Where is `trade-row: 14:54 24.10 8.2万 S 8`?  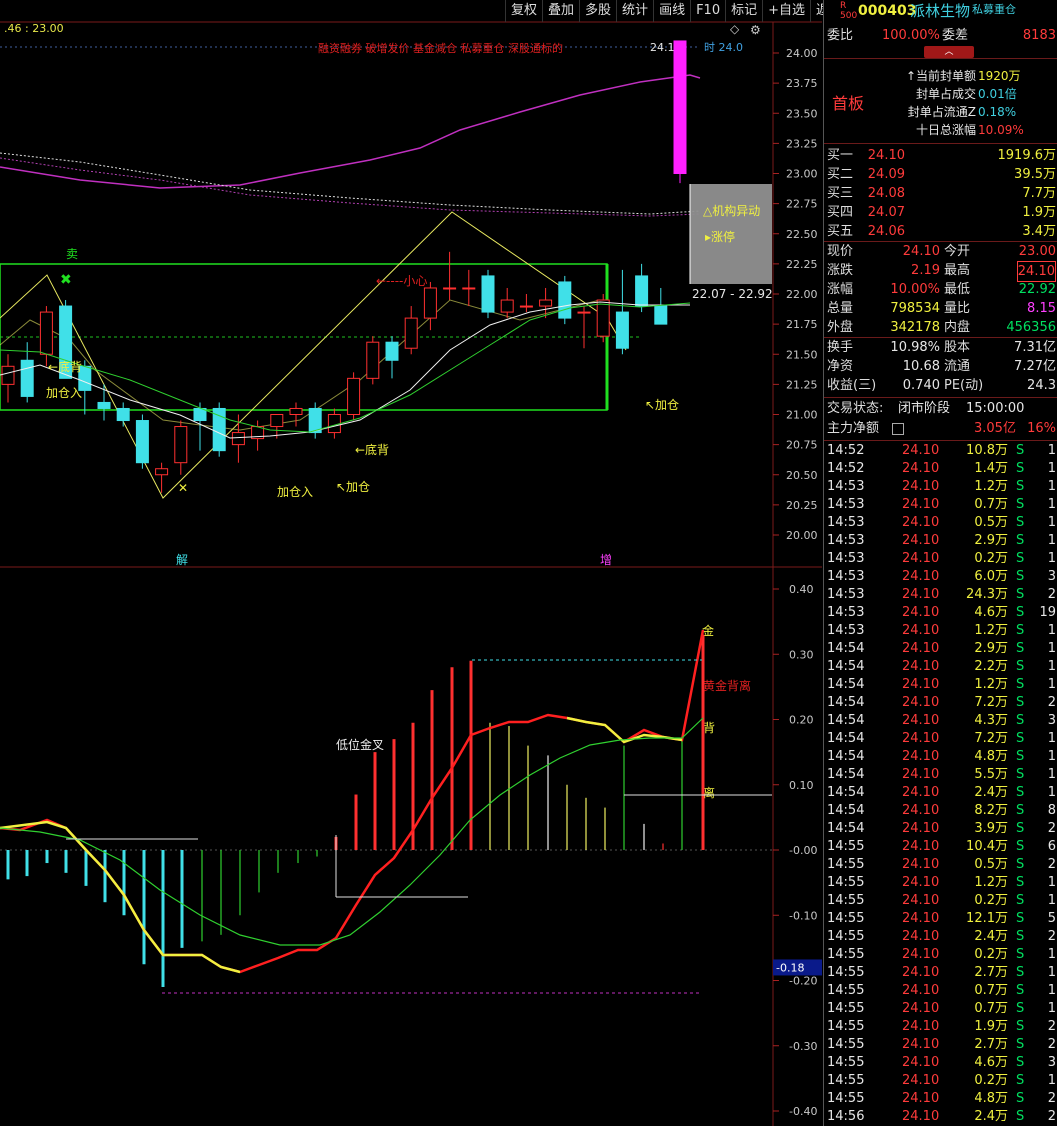
trade-row: 14:54 24.10 8.2万 S 8 is located at coordinates (940, 811).